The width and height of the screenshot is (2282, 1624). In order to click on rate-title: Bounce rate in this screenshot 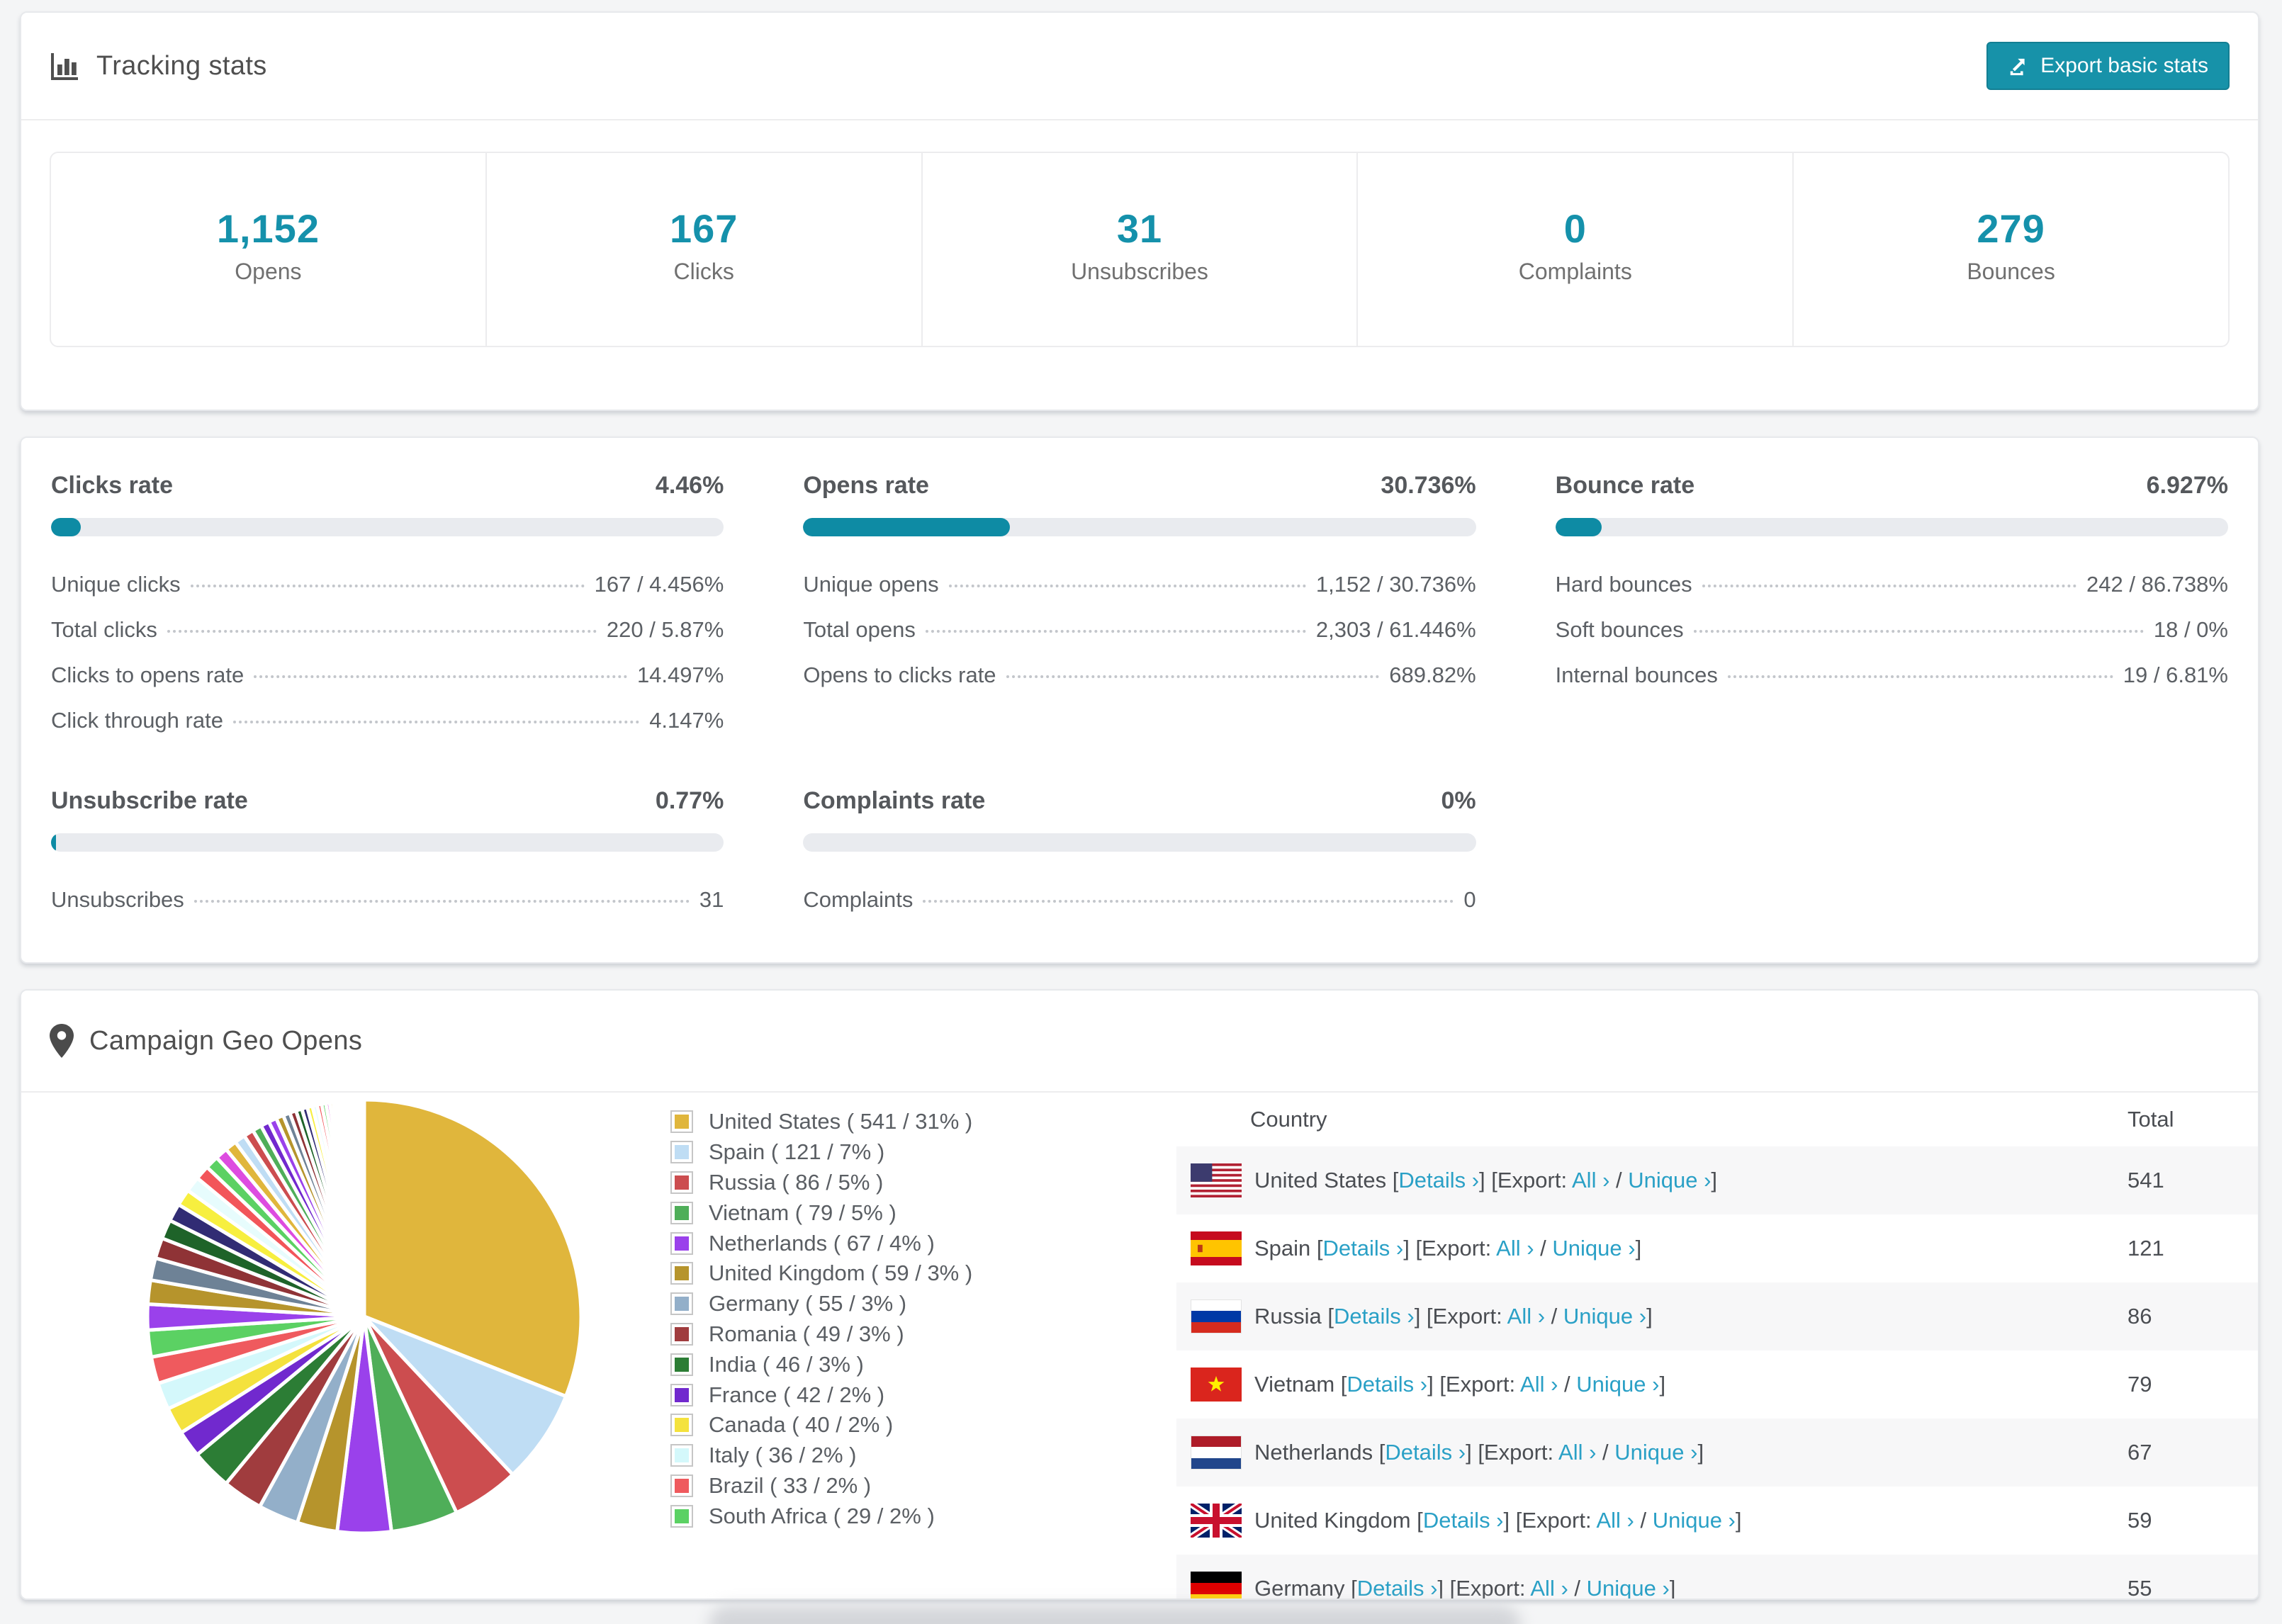, I will do `click(1625, 486)`.